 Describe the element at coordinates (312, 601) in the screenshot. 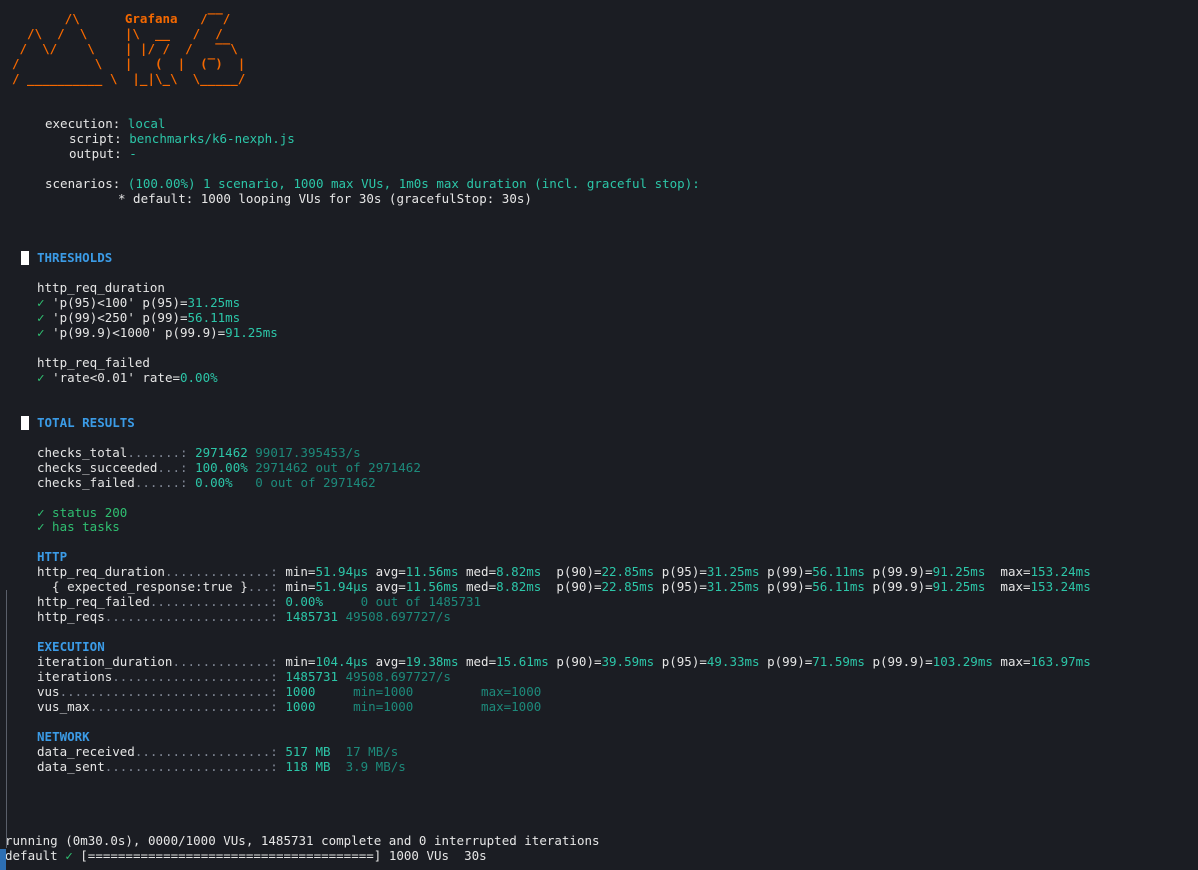

I see `metric-value: 0.00%` at that location.